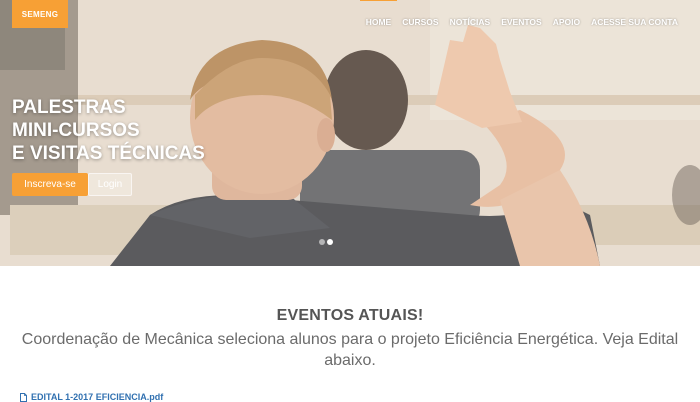 The width and height of the screenshot is (700, 402). I want to click on hero-headline: PALESTRAS MINI-CURSOS E VISITAS TÉCNICAS, so click(108, 130).